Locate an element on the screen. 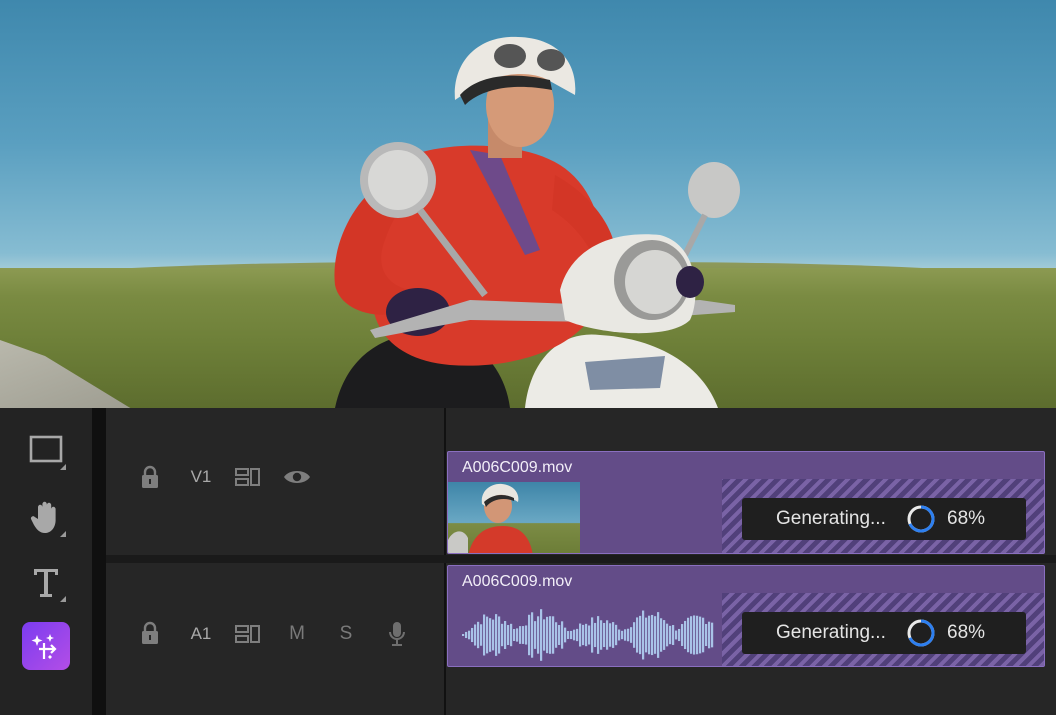 This screenshot has width=1056, height=715. mute-button: M is located at coordinates (297, 634).